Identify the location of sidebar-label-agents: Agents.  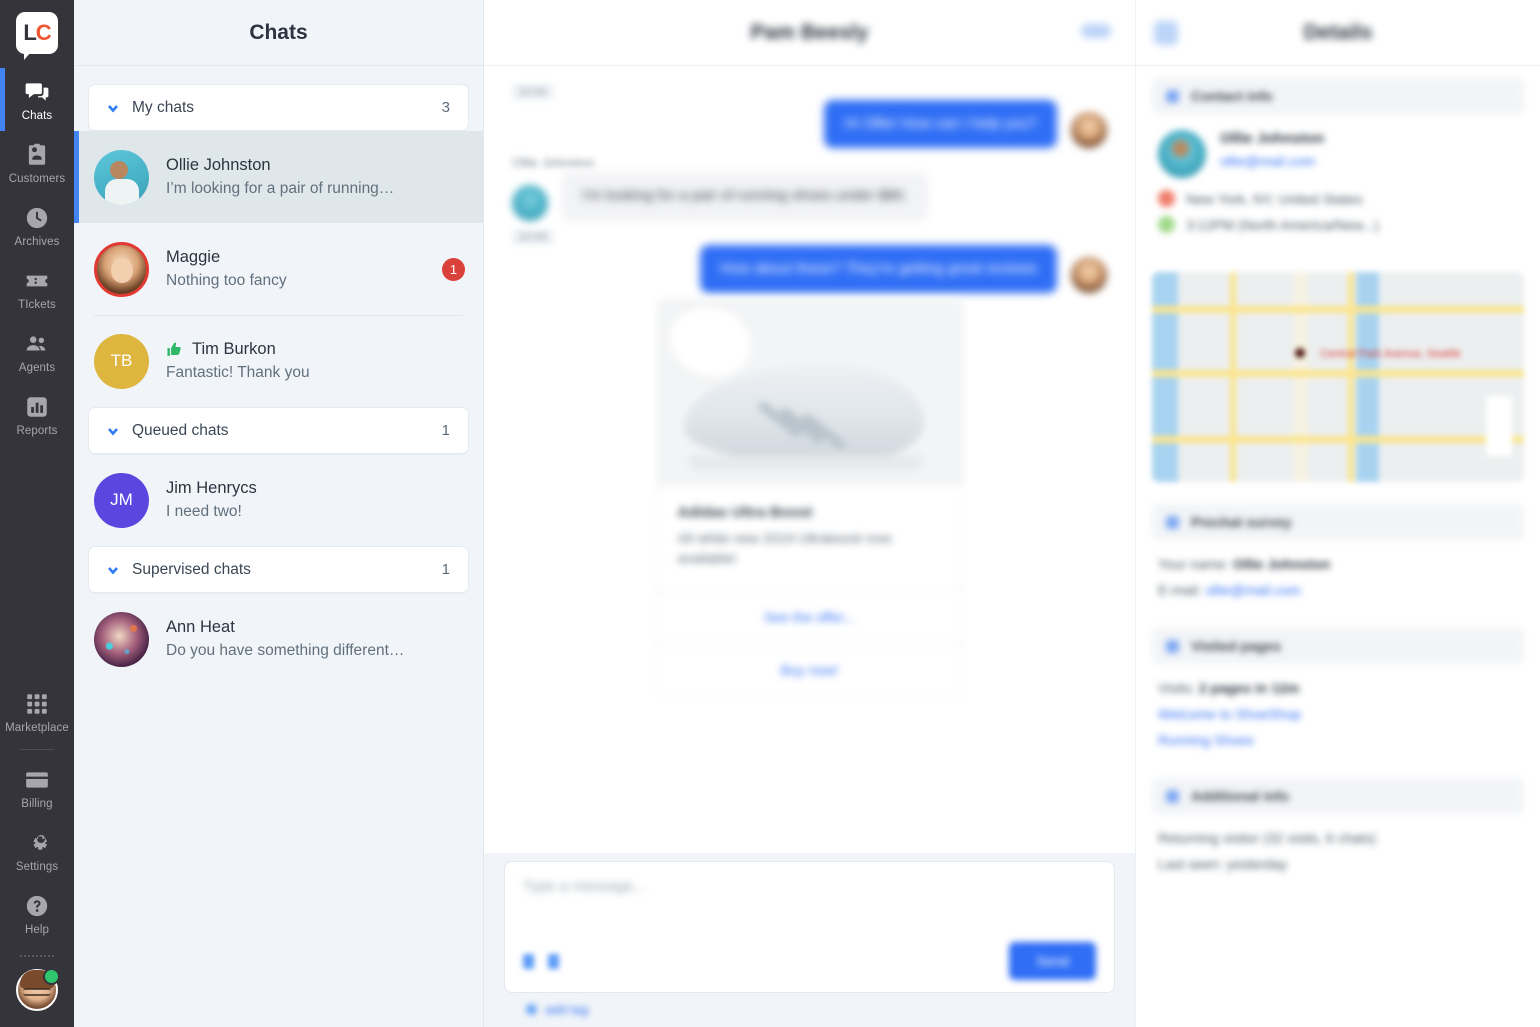
(37, 368).